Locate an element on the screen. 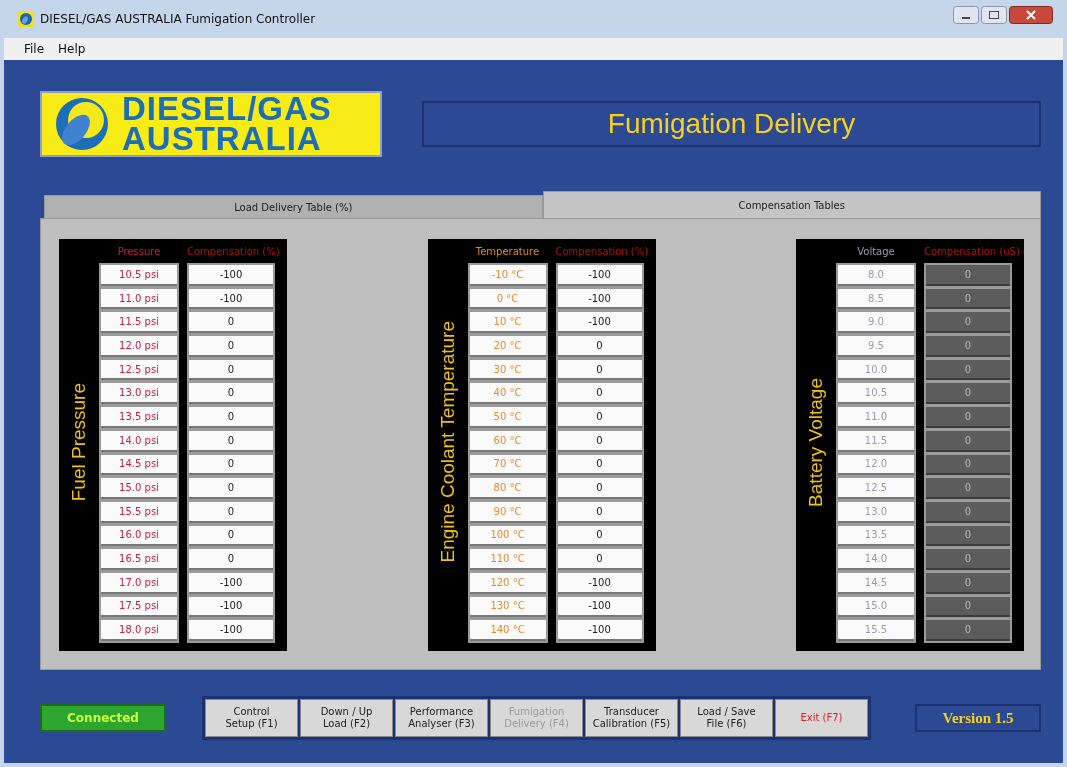  maximize-icon is located at coordinates (994, 15).